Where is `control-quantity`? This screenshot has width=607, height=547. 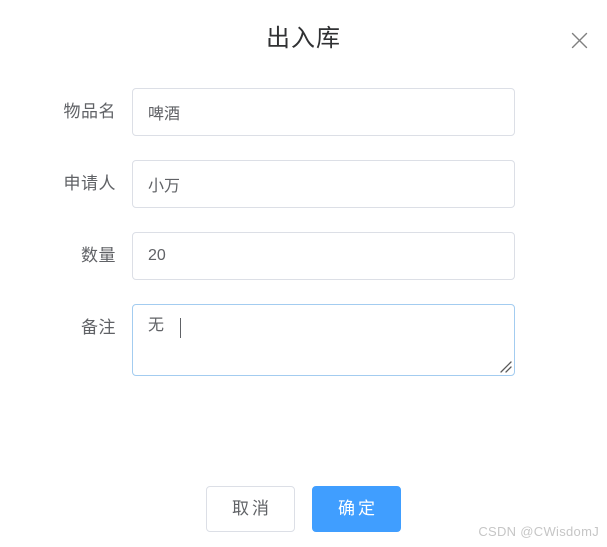 control-quantity is located at coordinates (323, 256).